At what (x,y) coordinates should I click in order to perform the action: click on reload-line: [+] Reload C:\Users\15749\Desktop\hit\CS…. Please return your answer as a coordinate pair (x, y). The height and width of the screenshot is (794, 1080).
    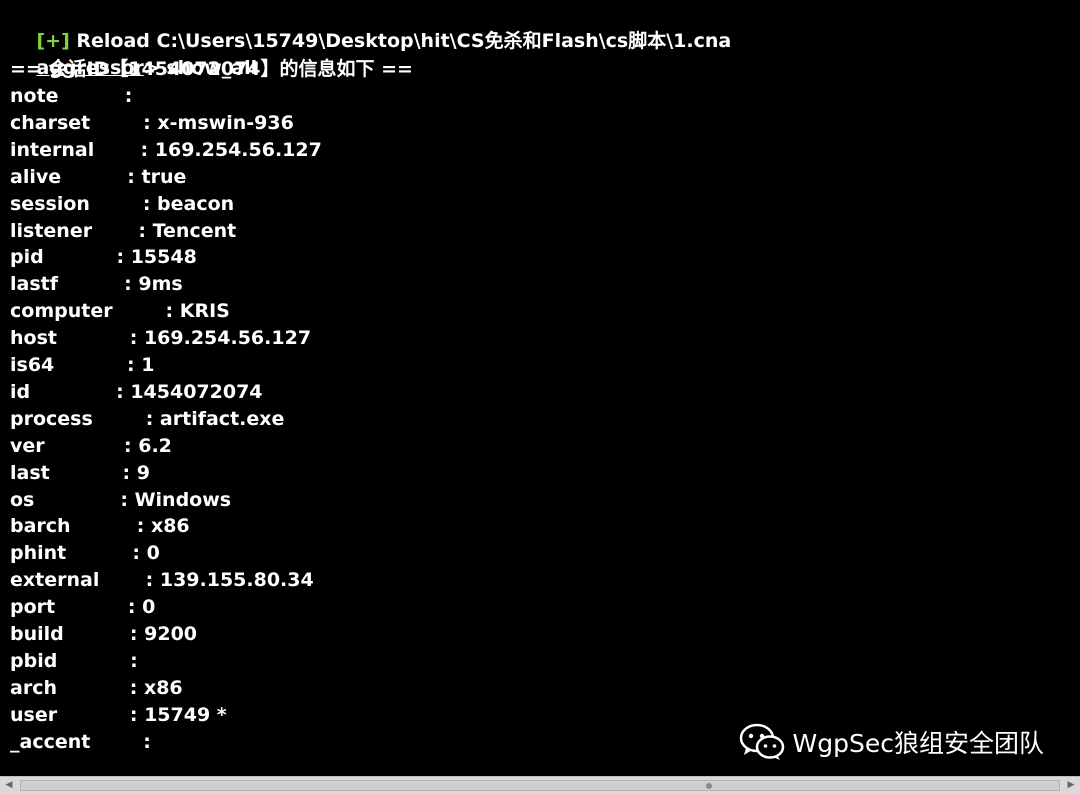
    Looking at the image, I should click on (370, 27).